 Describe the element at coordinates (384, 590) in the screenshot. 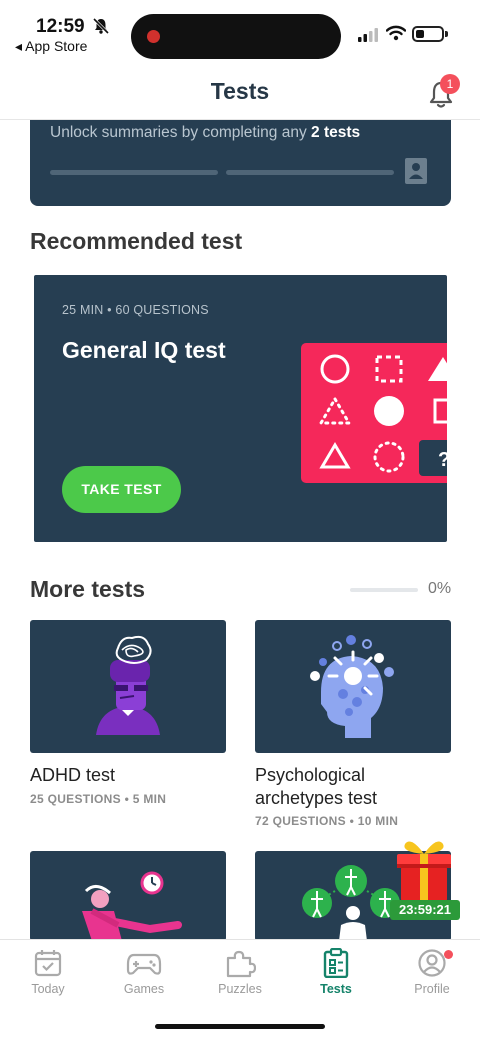

I see `more-tests-progress-bar` at that location.